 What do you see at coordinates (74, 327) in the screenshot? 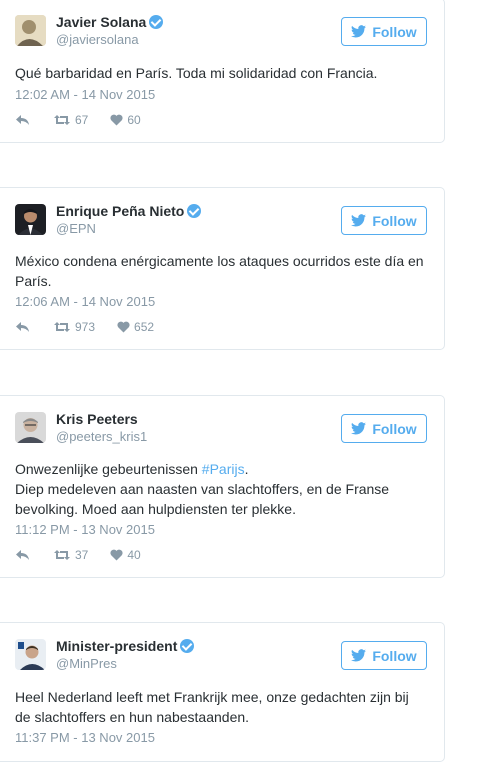
I see `retweet-button: 973` at bounding box center [74, 327].